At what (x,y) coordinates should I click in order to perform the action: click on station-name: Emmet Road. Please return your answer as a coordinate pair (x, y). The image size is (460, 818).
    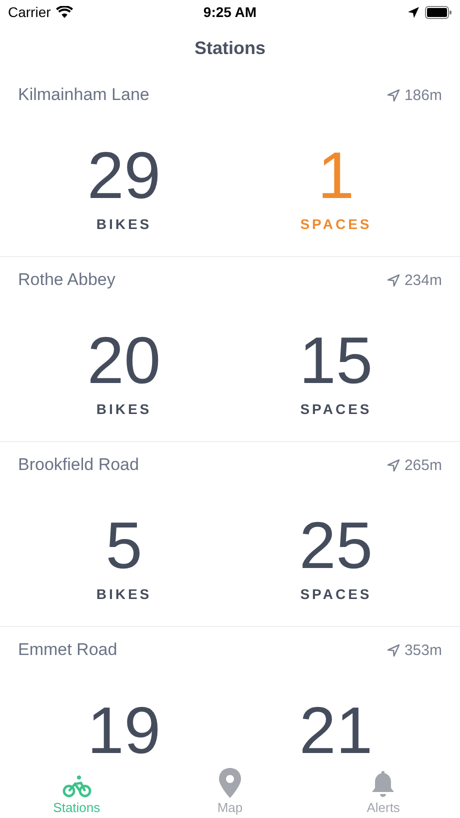
    Looking at the image, I should click on (68, 650).